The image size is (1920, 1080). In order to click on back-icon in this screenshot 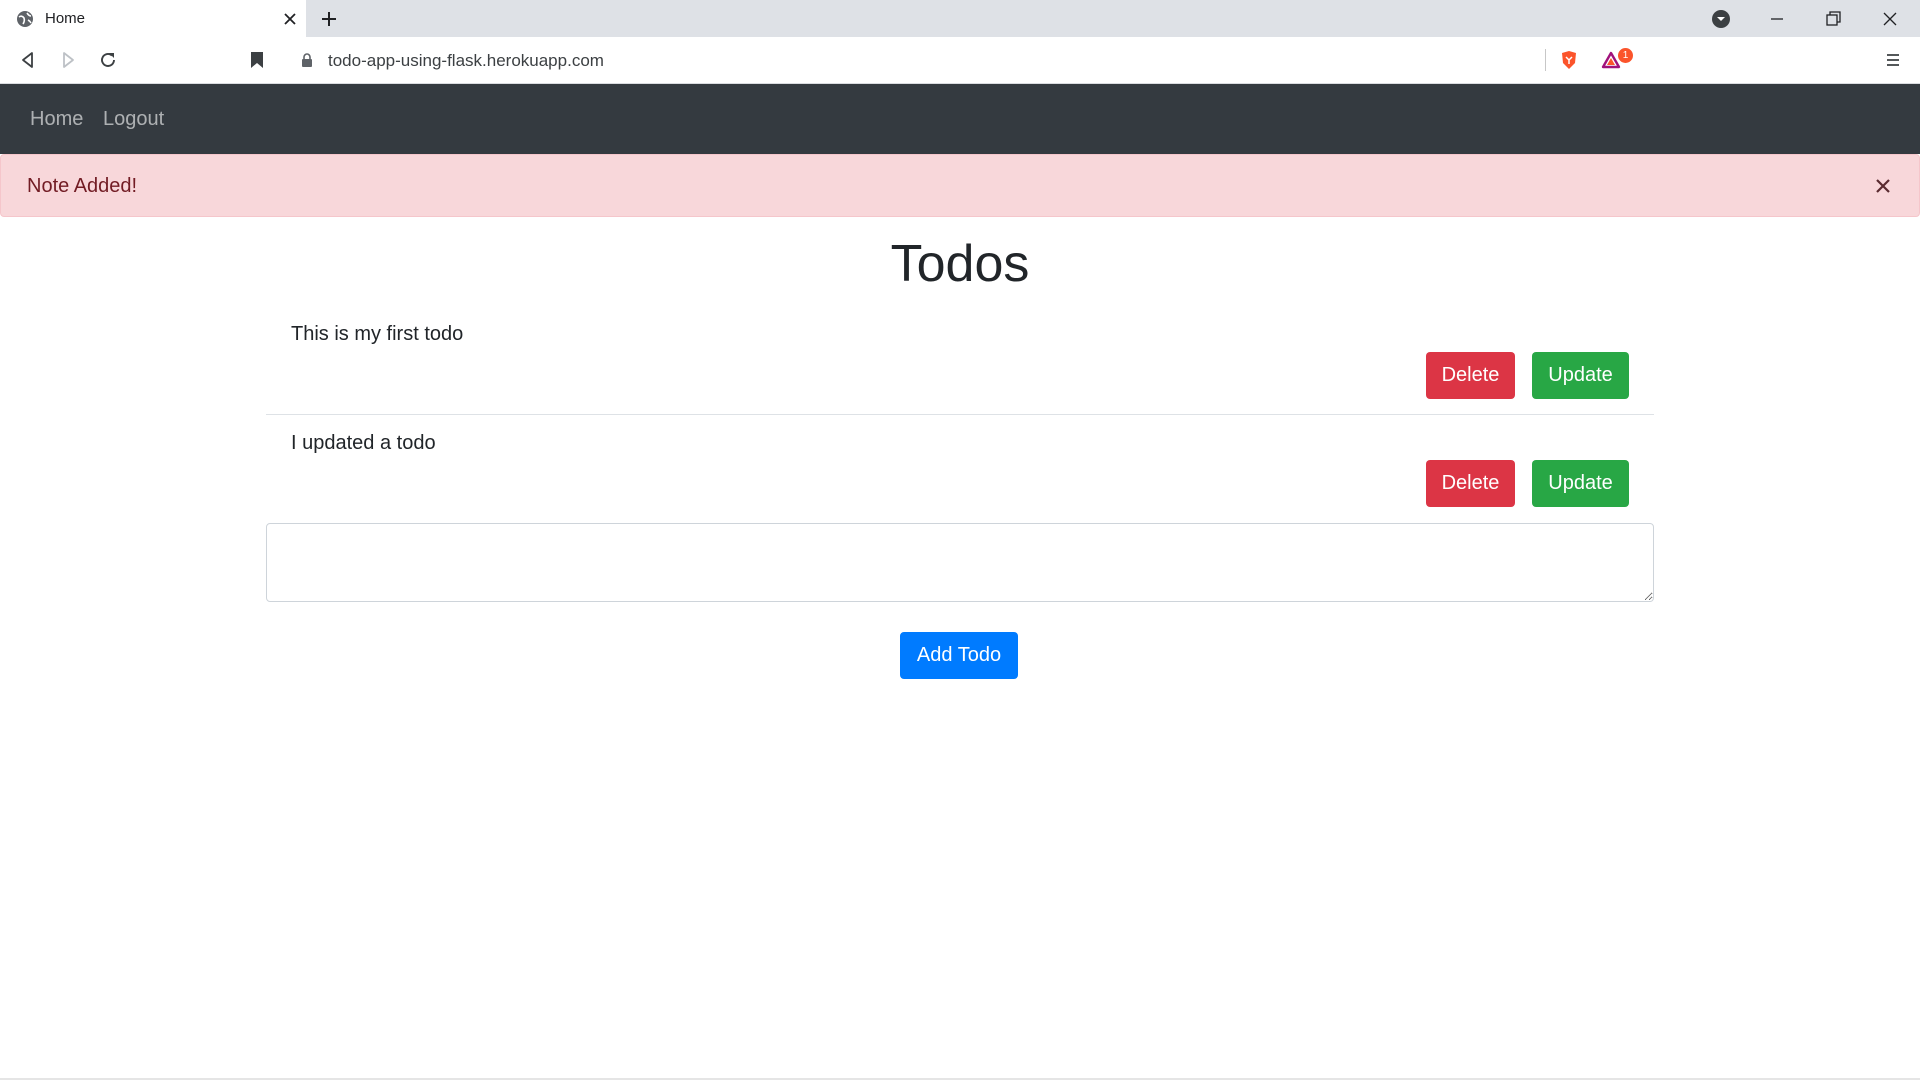, I will do `click(28, 60)`.